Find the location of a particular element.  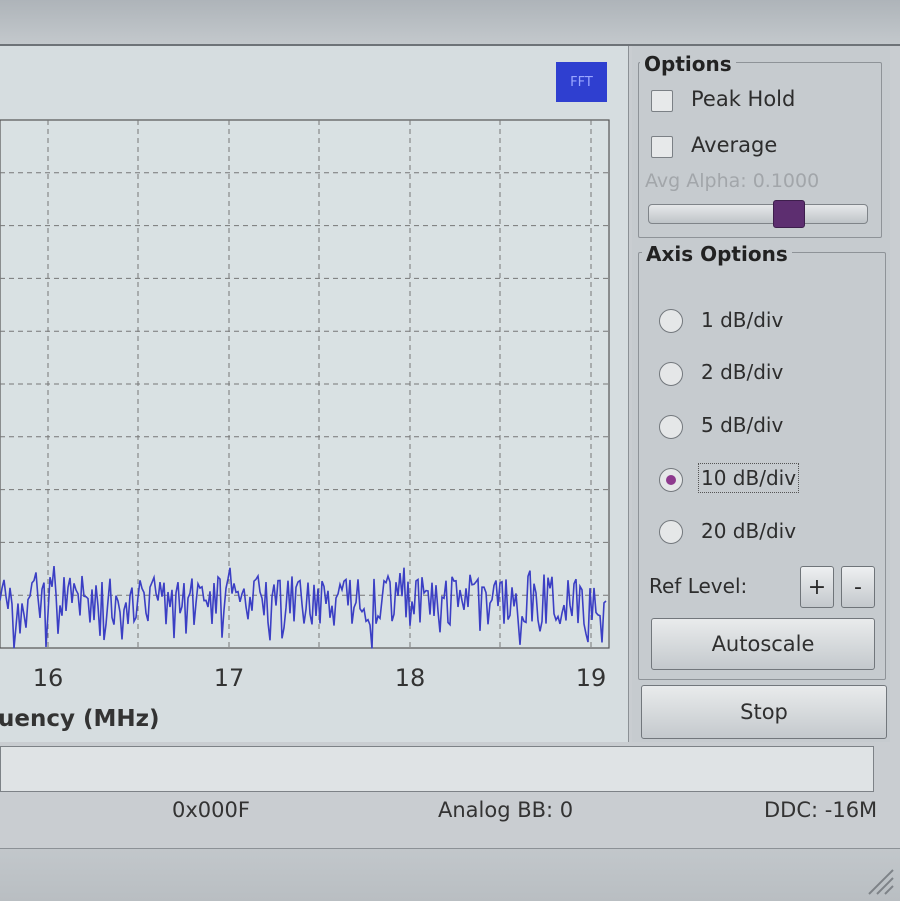

x-tick-19: 19 is located at coordinates (591, 678).